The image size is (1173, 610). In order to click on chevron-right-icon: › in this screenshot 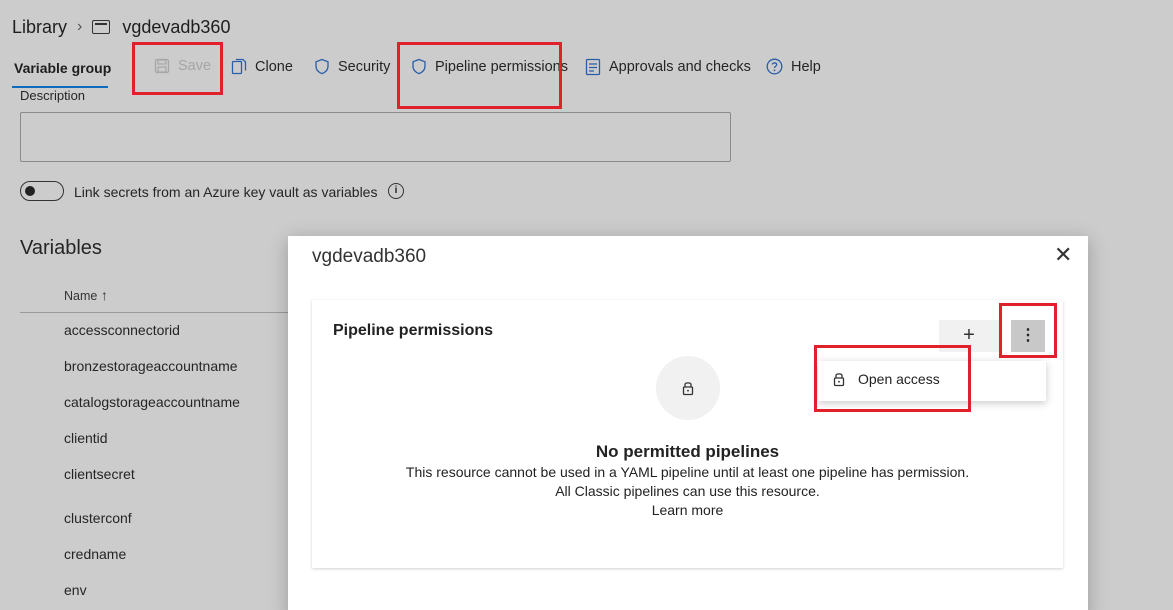, I will do `click(80, 26)`.